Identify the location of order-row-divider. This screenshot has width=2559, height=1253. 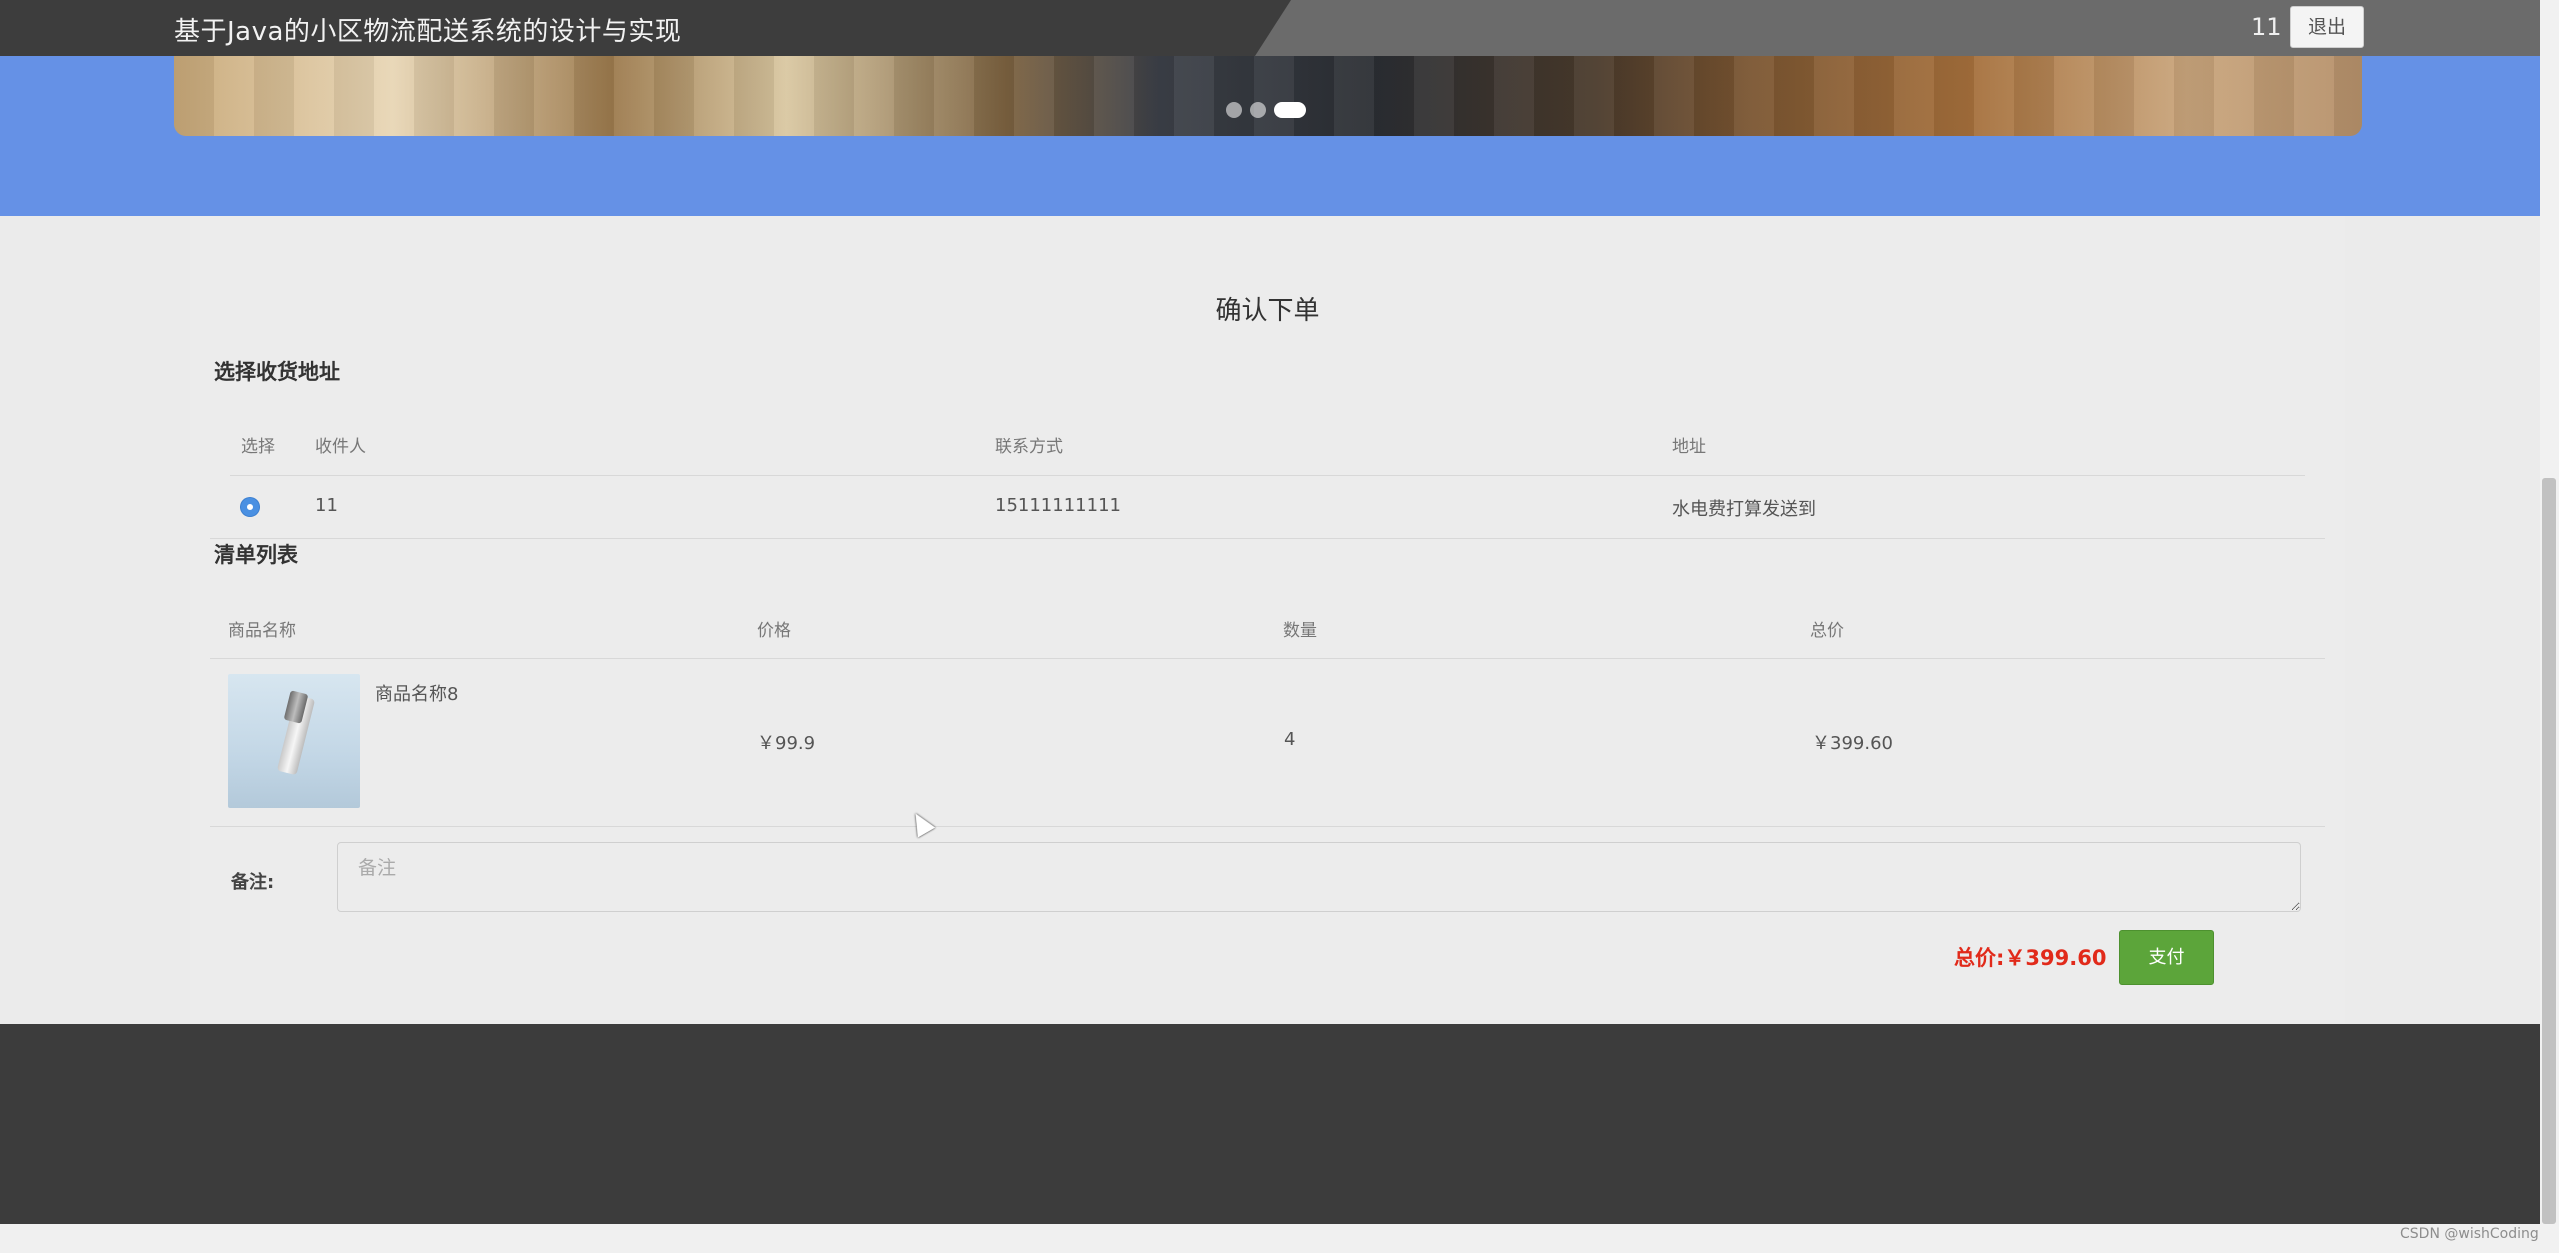
(1267, 826).